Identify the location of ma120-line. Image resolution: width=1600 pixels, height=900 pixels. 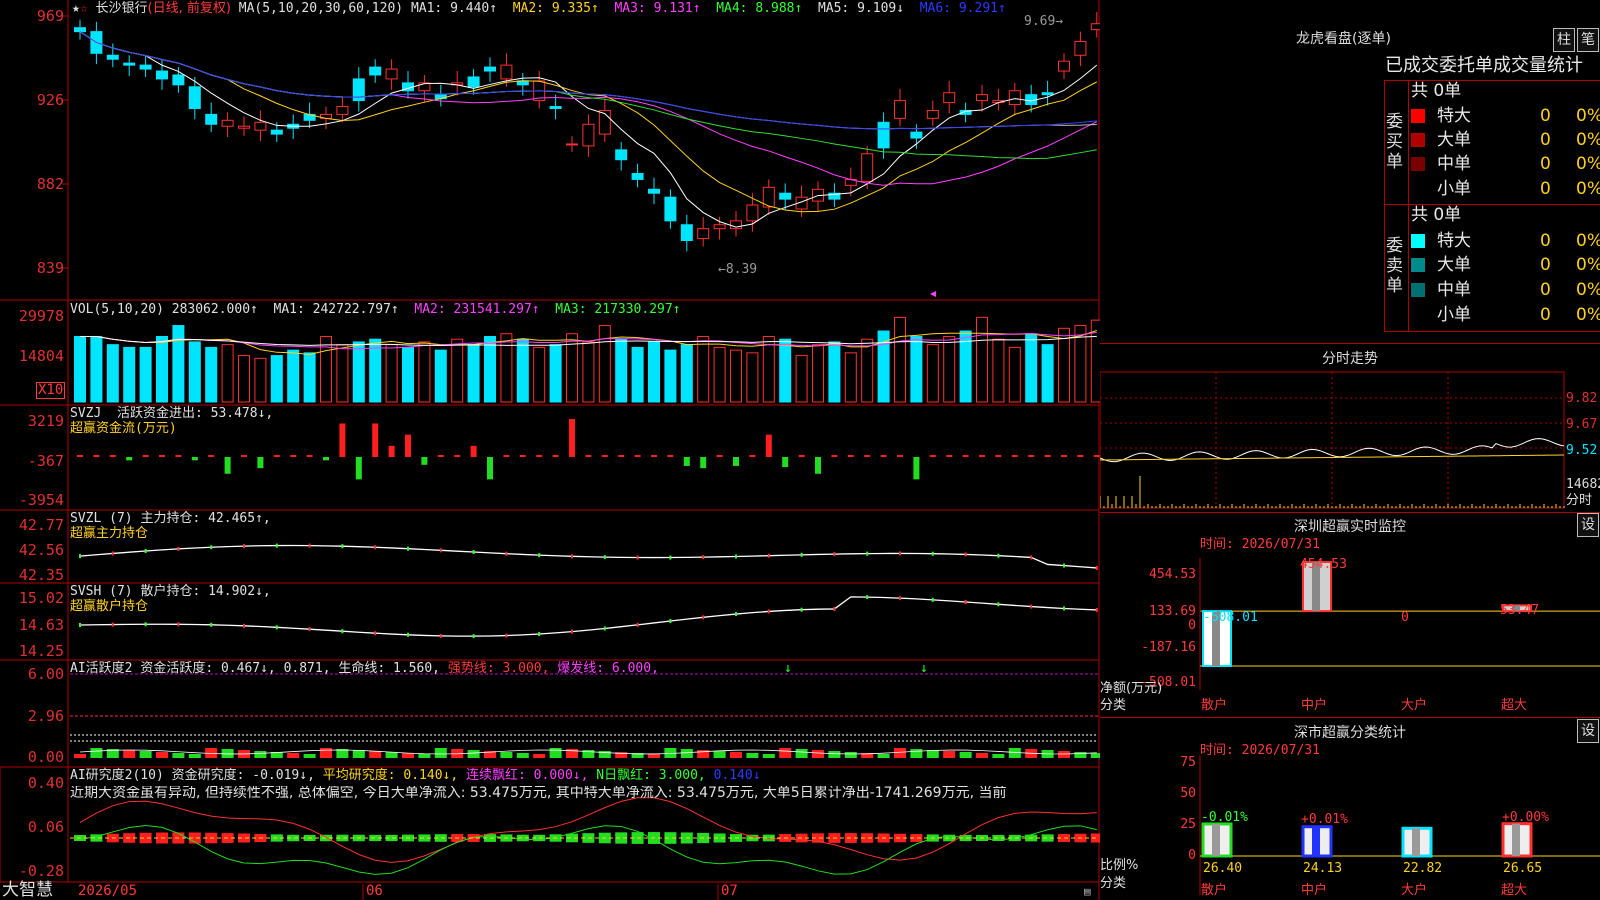
(588, 80).